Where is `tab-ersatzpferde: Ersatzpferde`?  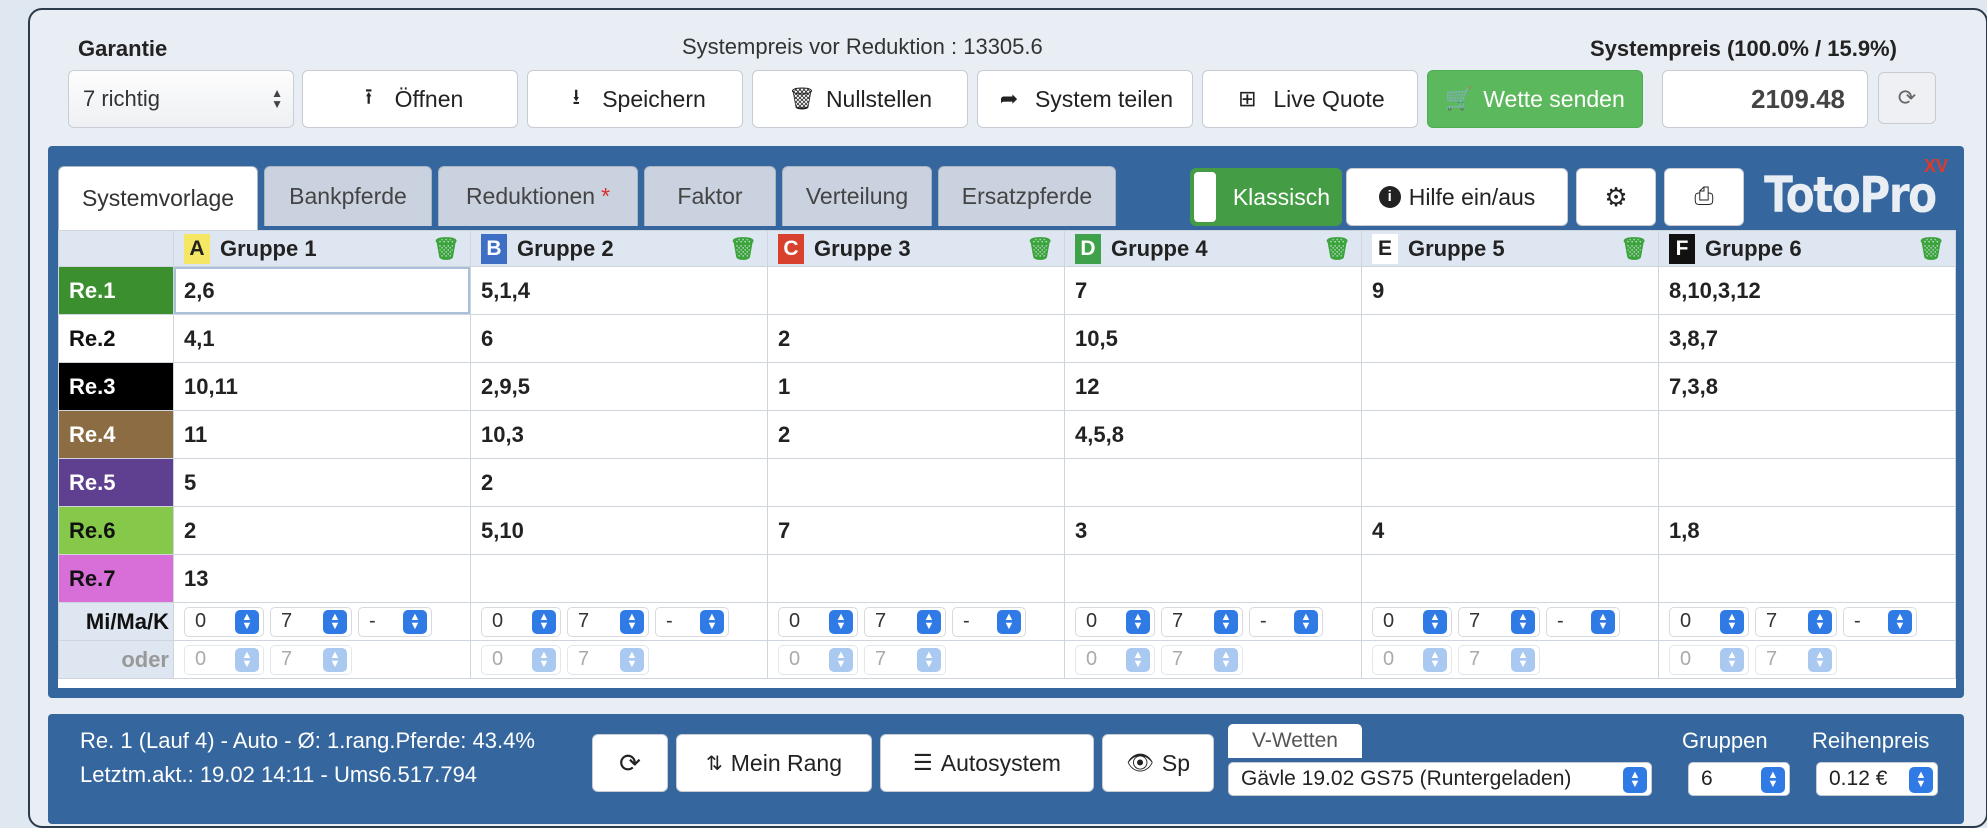 tab-ersatzpferde: Ersatzpferde is located at coordinates (1027, 196).